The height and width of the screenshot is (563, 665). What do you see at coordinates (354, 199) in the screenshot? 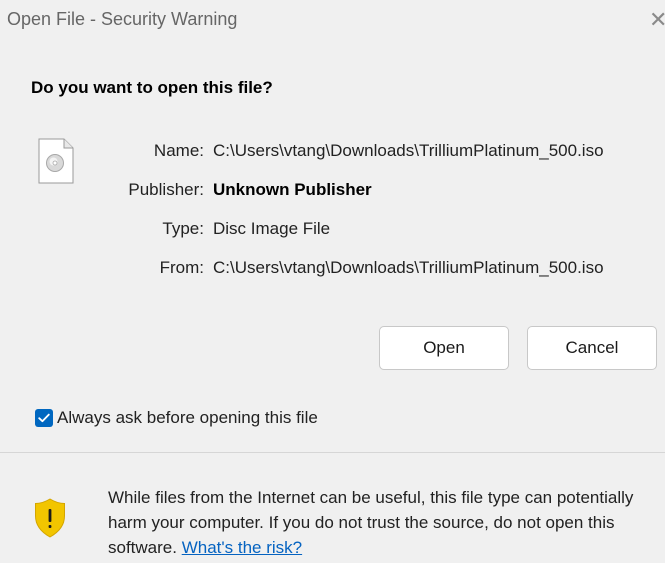
I see `field-row-publisher: Publisher: Unknown Publisher` at bounding box center [354, 199].